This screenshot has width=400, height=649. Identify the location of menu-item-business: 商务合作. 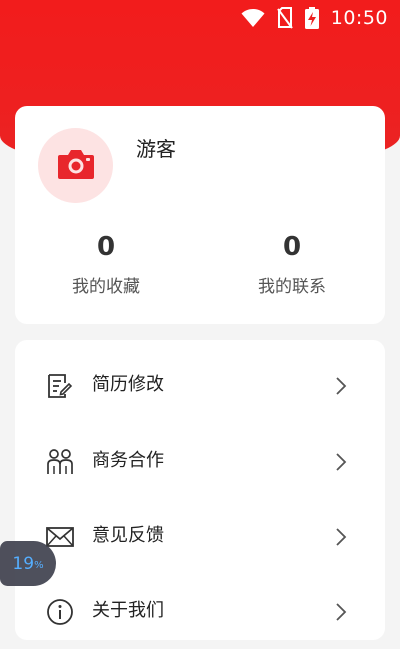
(200, 461).